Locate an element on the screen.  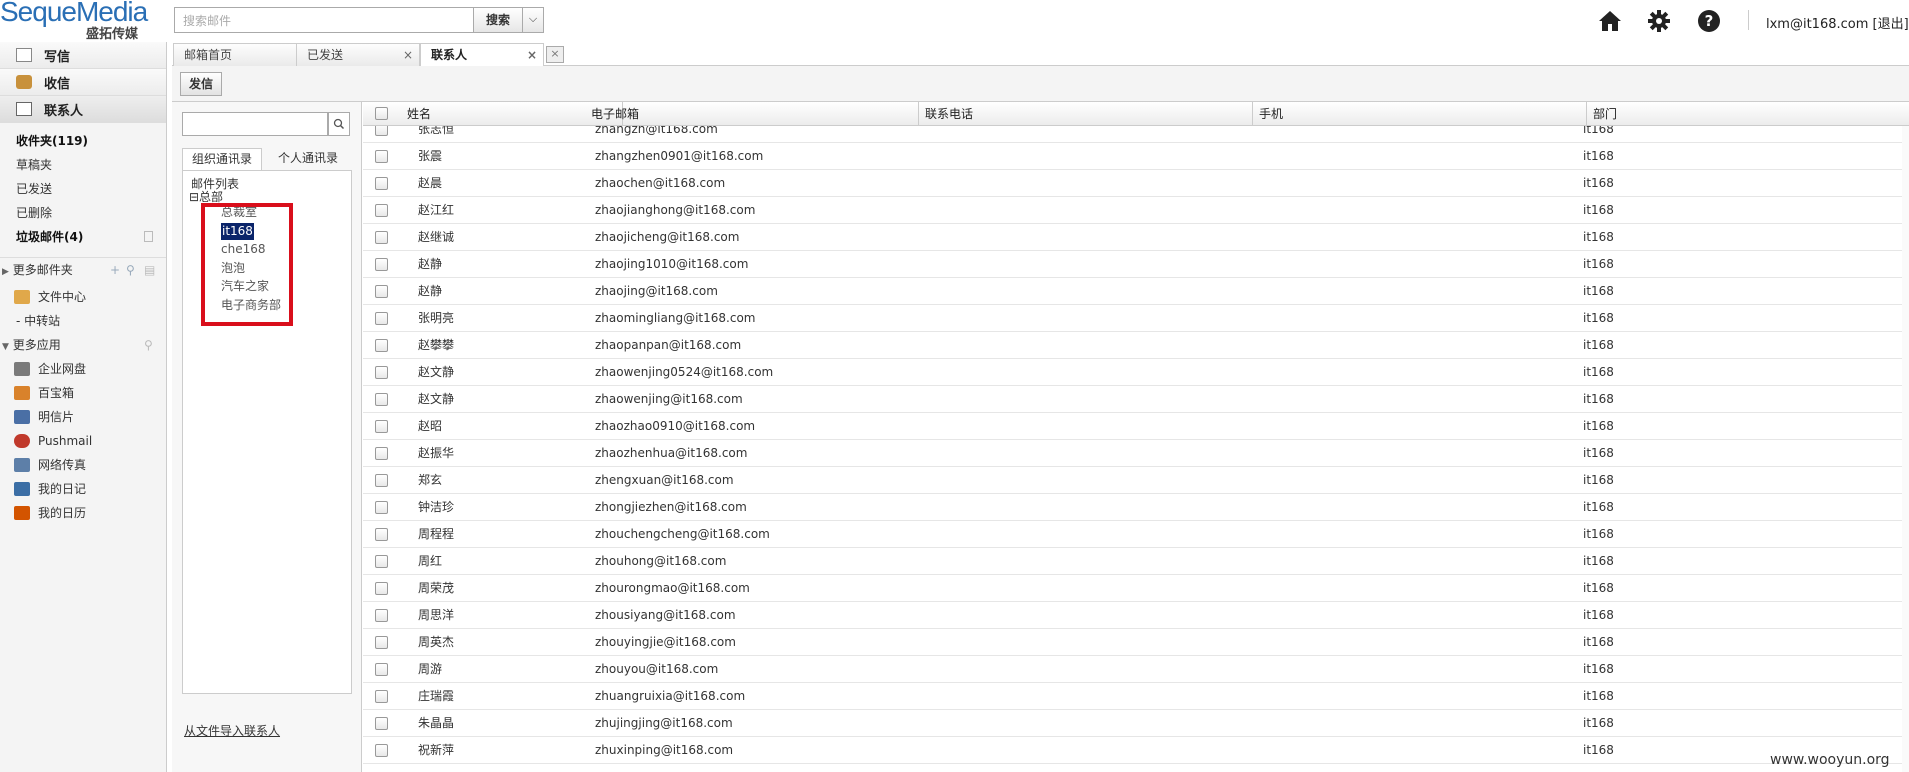
table-row: 钟洁珍 zhongjiezhen@it168.com it168 is located at coordinates (1133, 507).